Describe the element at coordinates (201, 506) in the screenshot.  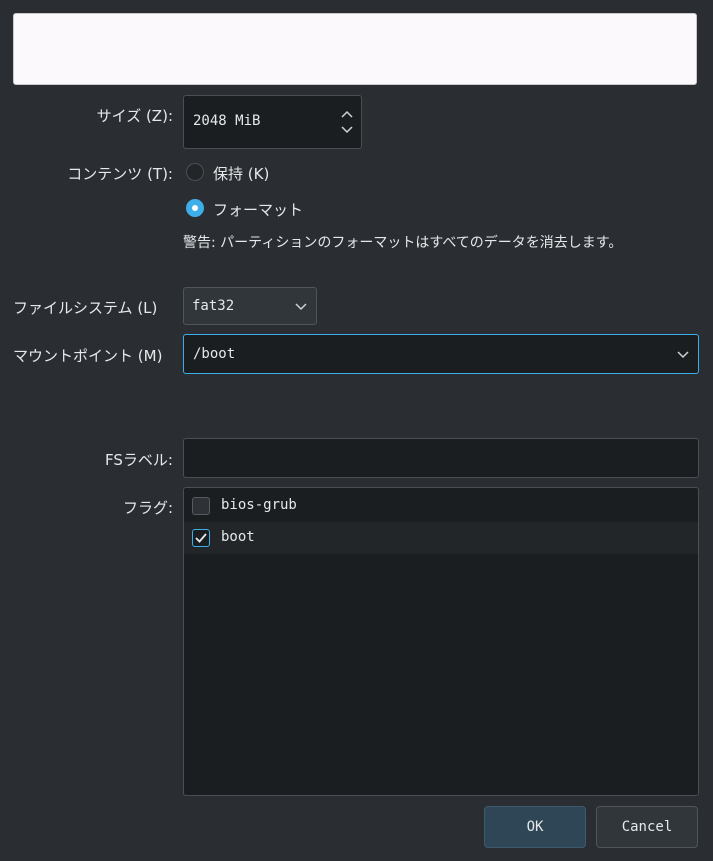
I see `checkbox-bios-grub` at that location.